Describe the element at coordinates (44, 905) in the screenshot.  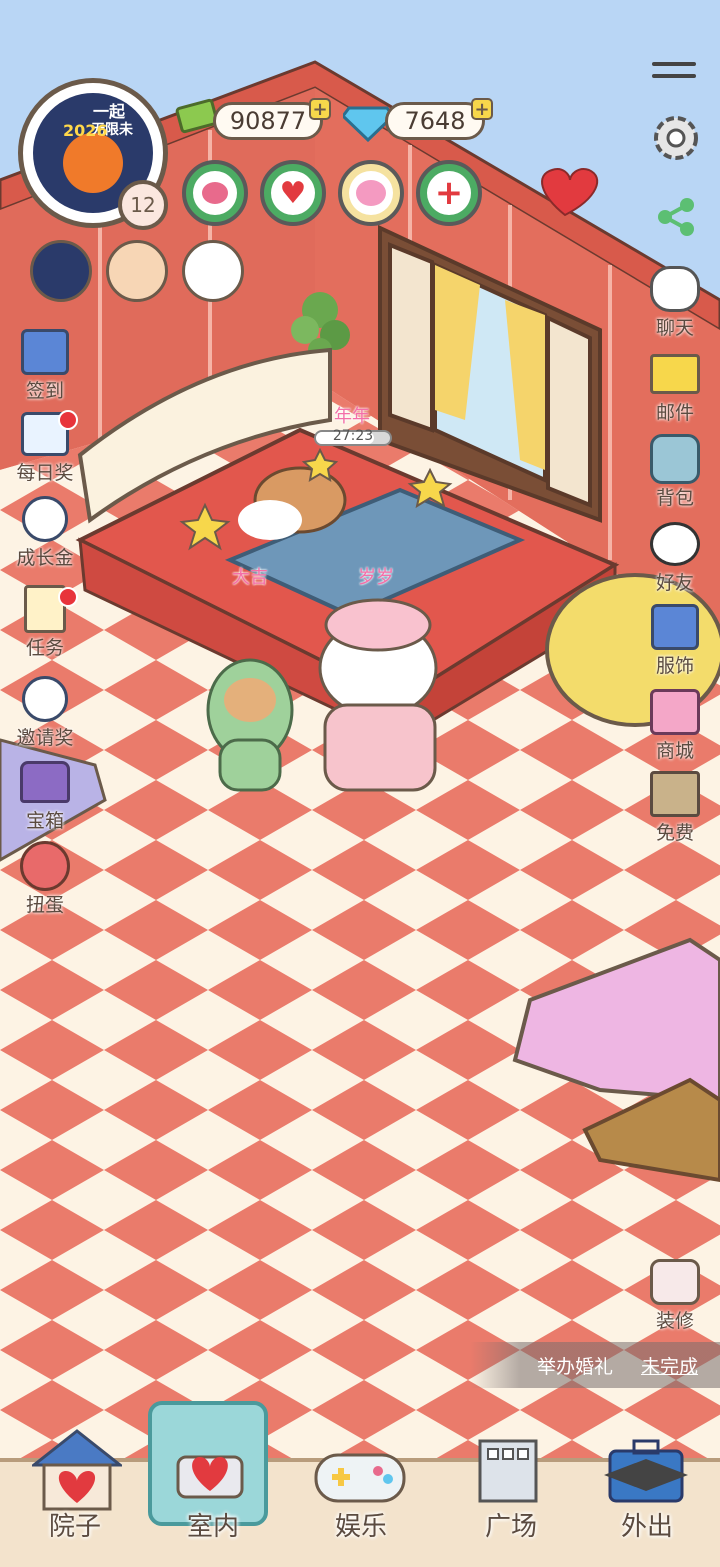
I see `left-menu-label: 扭蛋` at that location.